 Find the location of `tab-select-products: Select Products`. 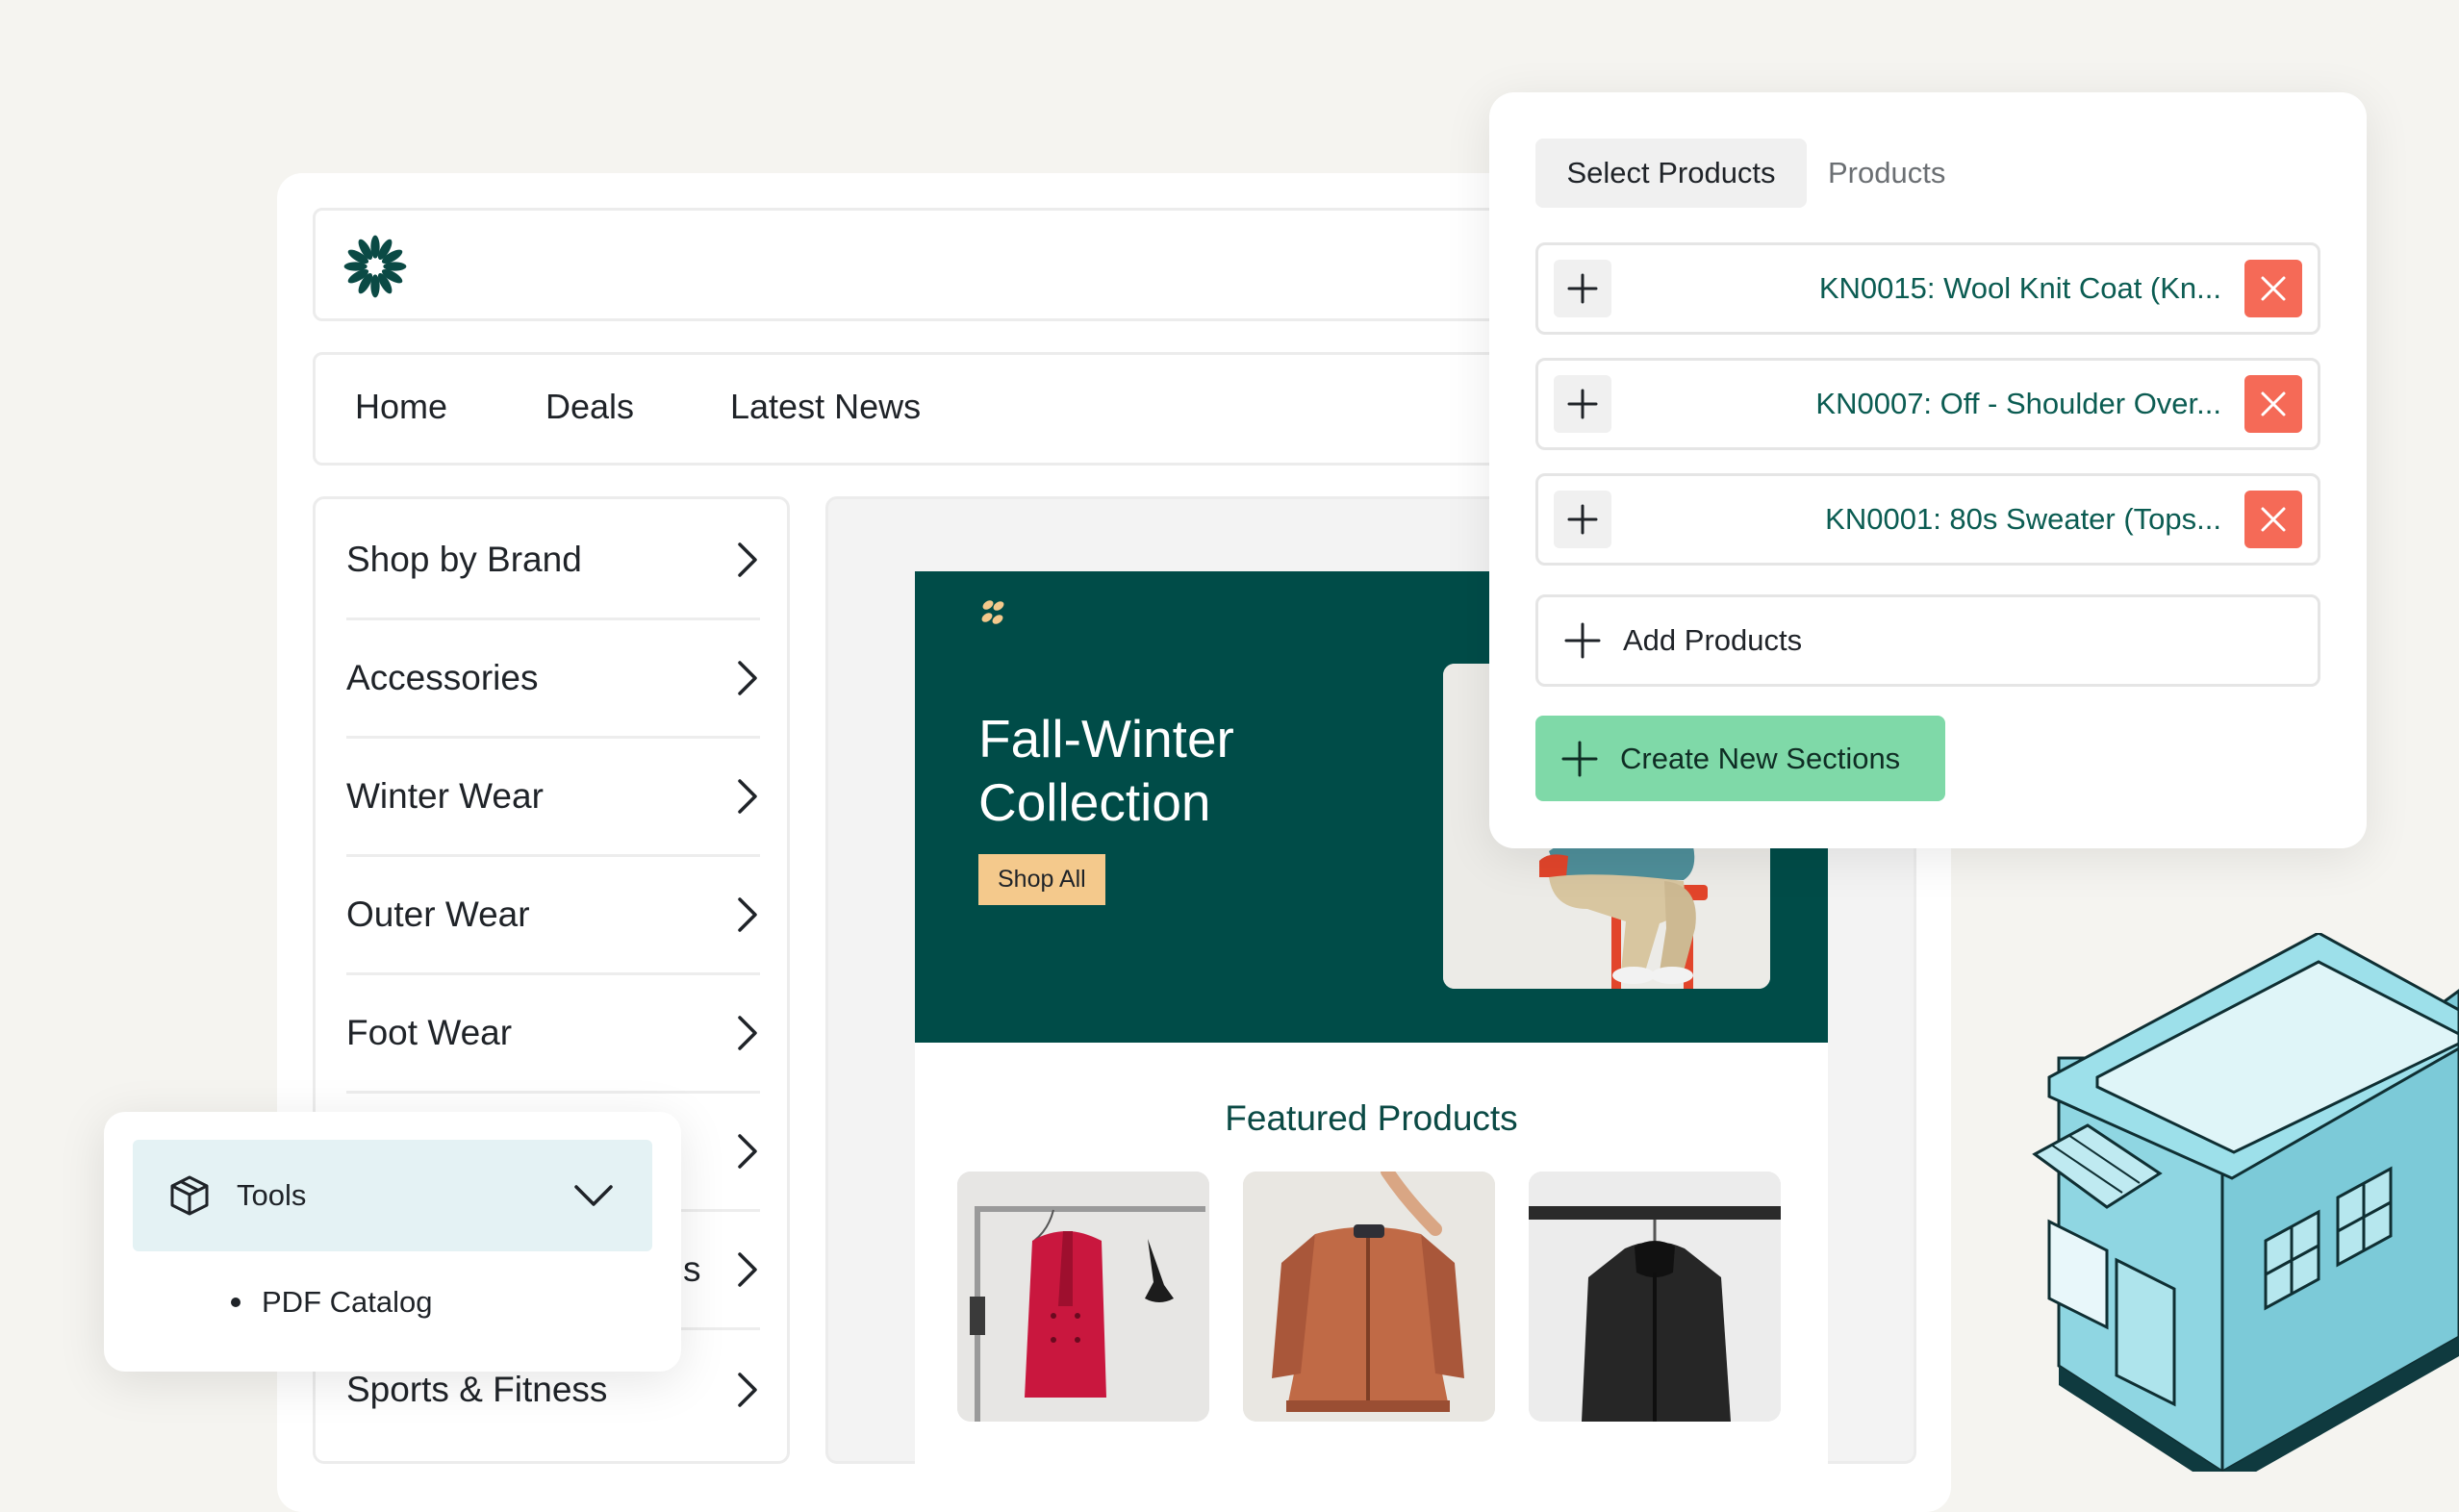

tab-select-products: Select Products is located at coordinates (1671, 174).